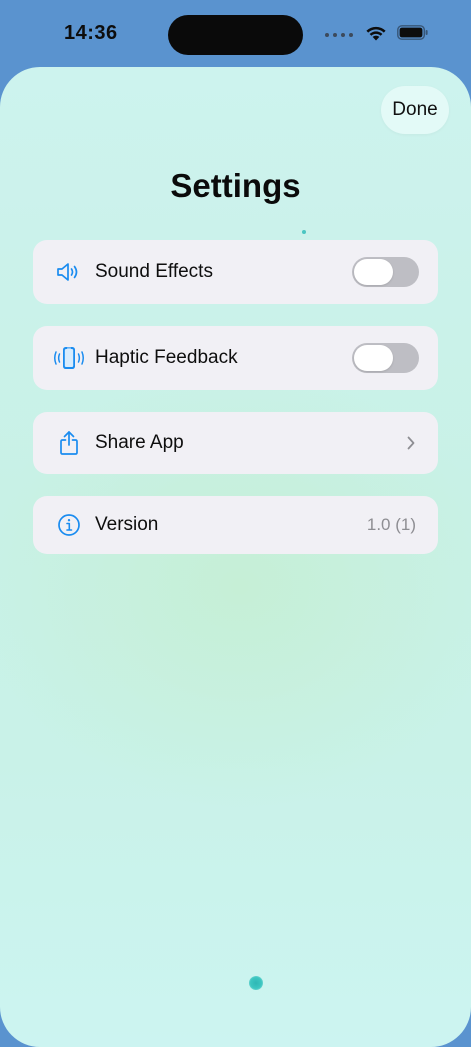 This screenshot has height=1047, width=471. What do you see at coordinates (69, 443) in the screenshot?
I see `share-icon` at bounding box center [69, 443].